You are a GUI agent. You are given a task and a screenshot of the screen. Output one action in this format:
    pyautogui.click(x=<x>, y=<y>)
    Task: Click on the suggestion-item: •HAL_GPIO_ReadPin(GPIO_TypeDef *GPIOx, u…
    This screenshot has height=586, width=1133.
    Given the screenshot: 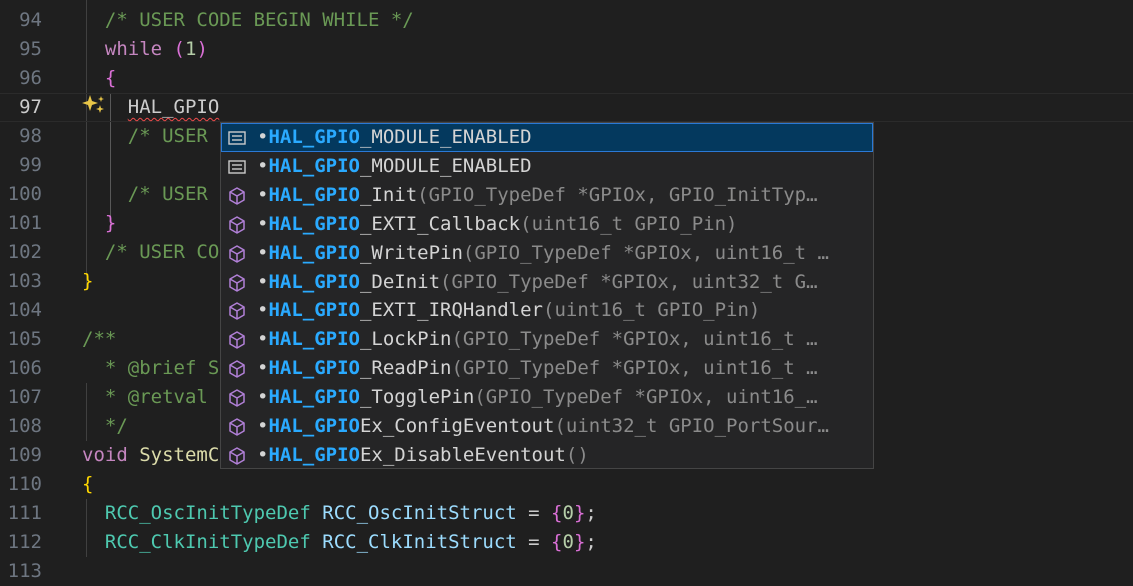 What is the action you would take?
    pyautogui.click(x=547, y=368)
    